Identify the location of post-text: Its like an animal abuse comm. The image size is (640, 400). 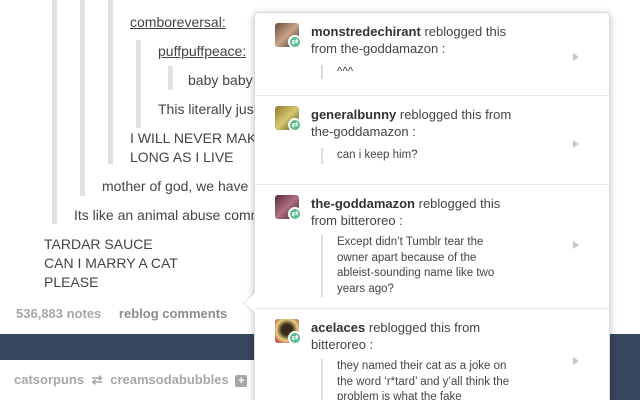
(168, 215).